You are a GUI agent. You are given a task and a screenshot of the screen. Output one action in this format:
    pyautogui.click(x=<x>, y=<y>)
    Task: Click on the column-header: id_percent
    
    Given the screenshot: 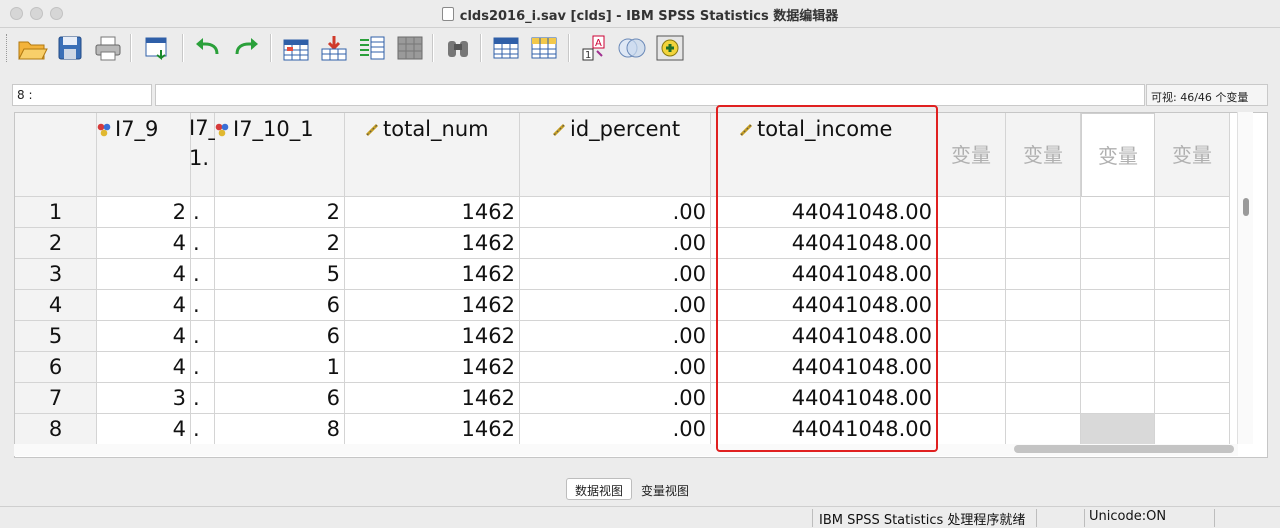 What is the action you would take?
    pyautogui.click(x=615, y=155)
    